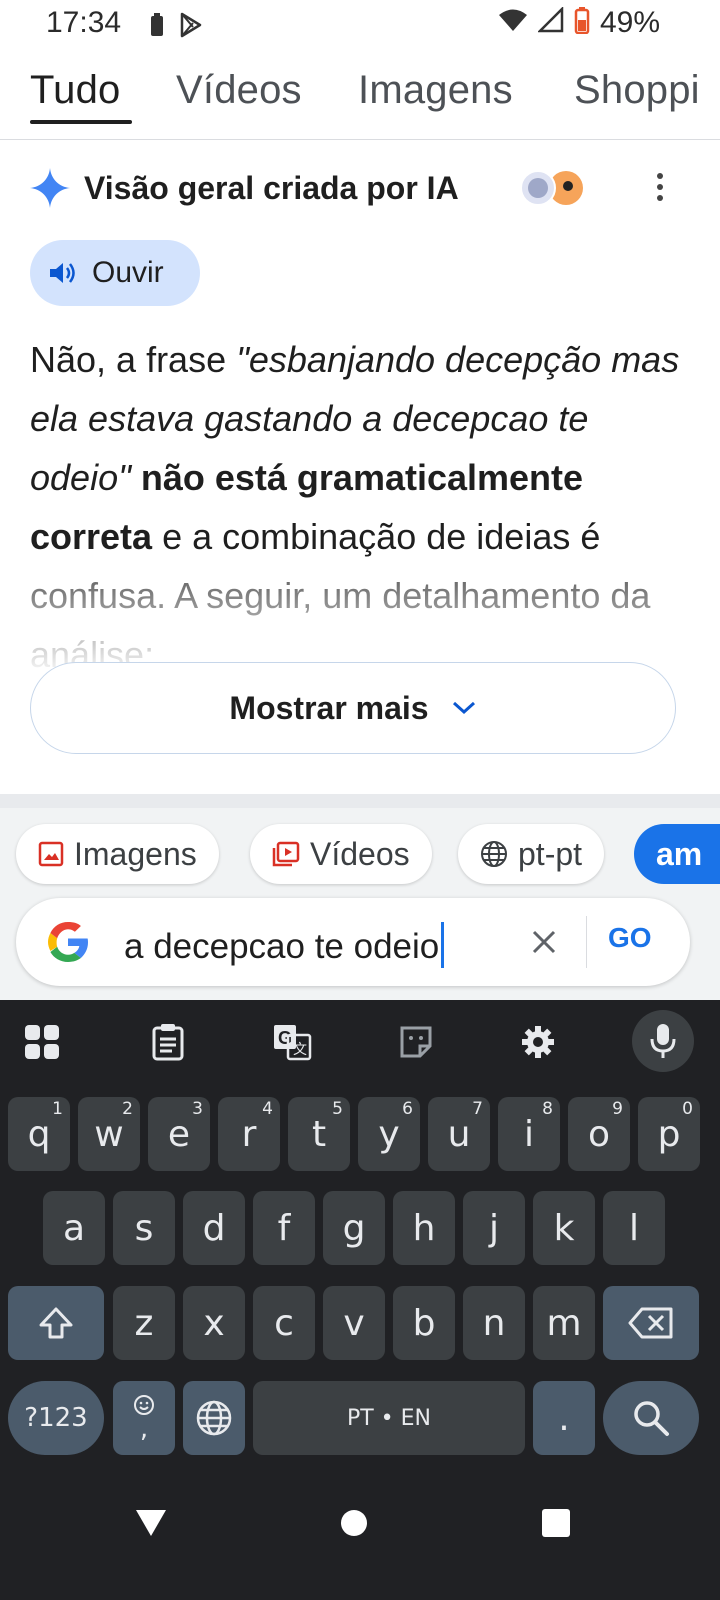  I want to click on svg-text: G, so click(285, 1038).